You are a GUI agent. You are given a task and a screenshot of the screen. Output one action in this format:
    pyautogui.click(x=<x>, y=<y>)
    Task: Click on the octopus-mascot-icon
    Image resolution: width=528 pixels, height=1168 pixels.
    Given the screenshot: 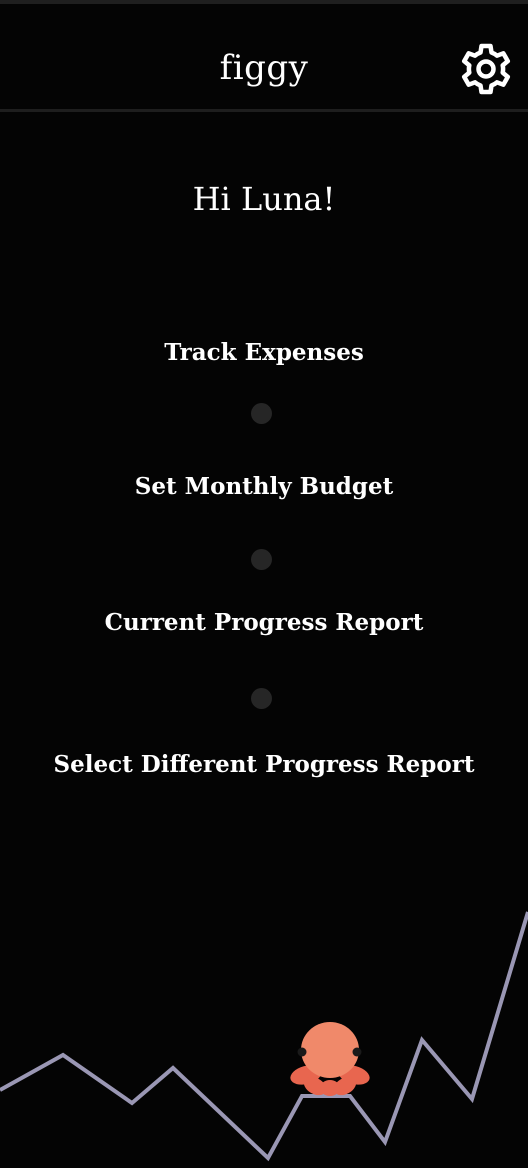 What is the action you would take?
    pyautogui.click(x=330, y=1059)
    